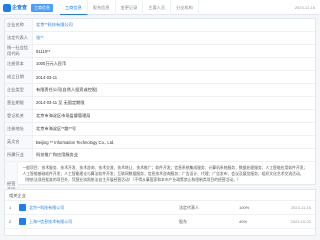 The height and width of the screenshot is (240, 320). I want to click on row-label: 营业期限, so click(19, 103).